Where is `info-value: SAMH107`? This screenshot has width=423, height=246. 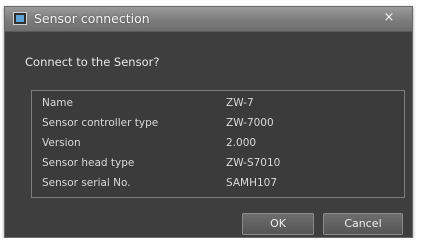 info-value: SAMH107 is located at coordinates (252, 183).